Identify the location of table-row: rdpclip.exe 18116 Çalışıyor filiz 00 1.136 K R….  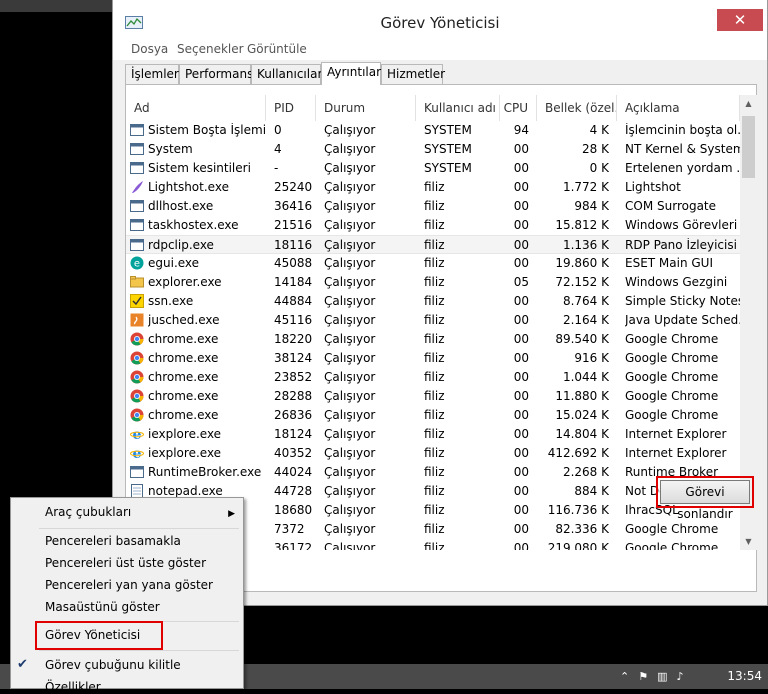
(435, 244).